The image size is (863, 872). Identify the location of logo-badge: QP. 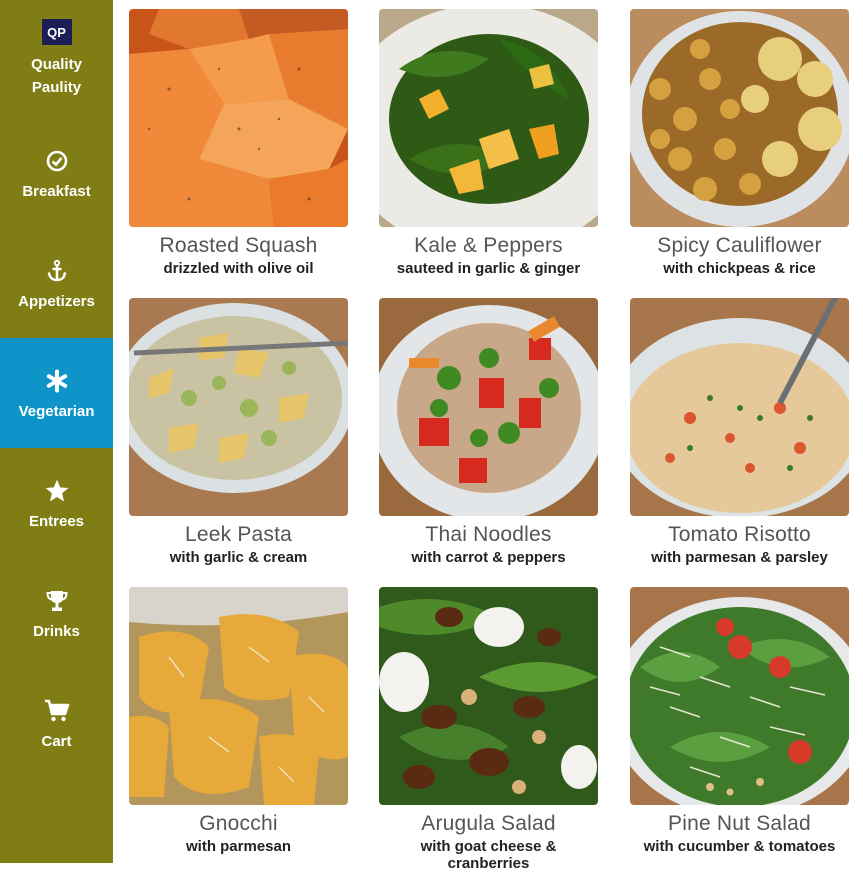
(56, 32).